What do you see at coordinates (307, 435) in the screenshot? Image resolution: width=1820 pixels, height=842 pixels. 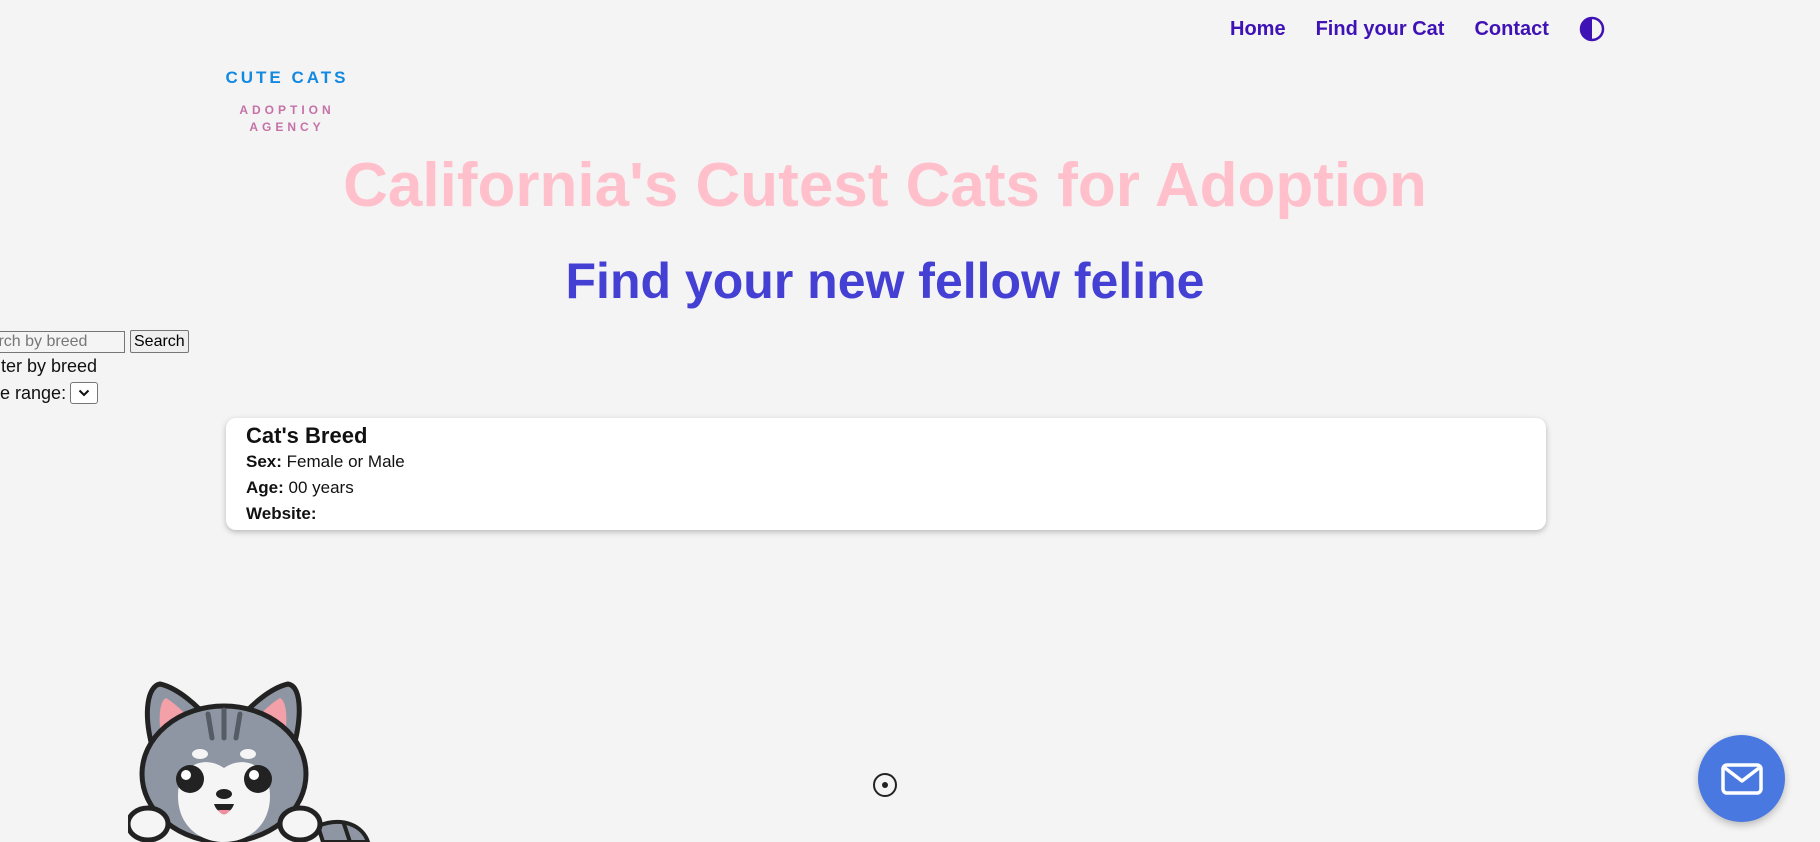 I see `cat-breed-title: Cat's Breed` at bounding box center [307, 435].